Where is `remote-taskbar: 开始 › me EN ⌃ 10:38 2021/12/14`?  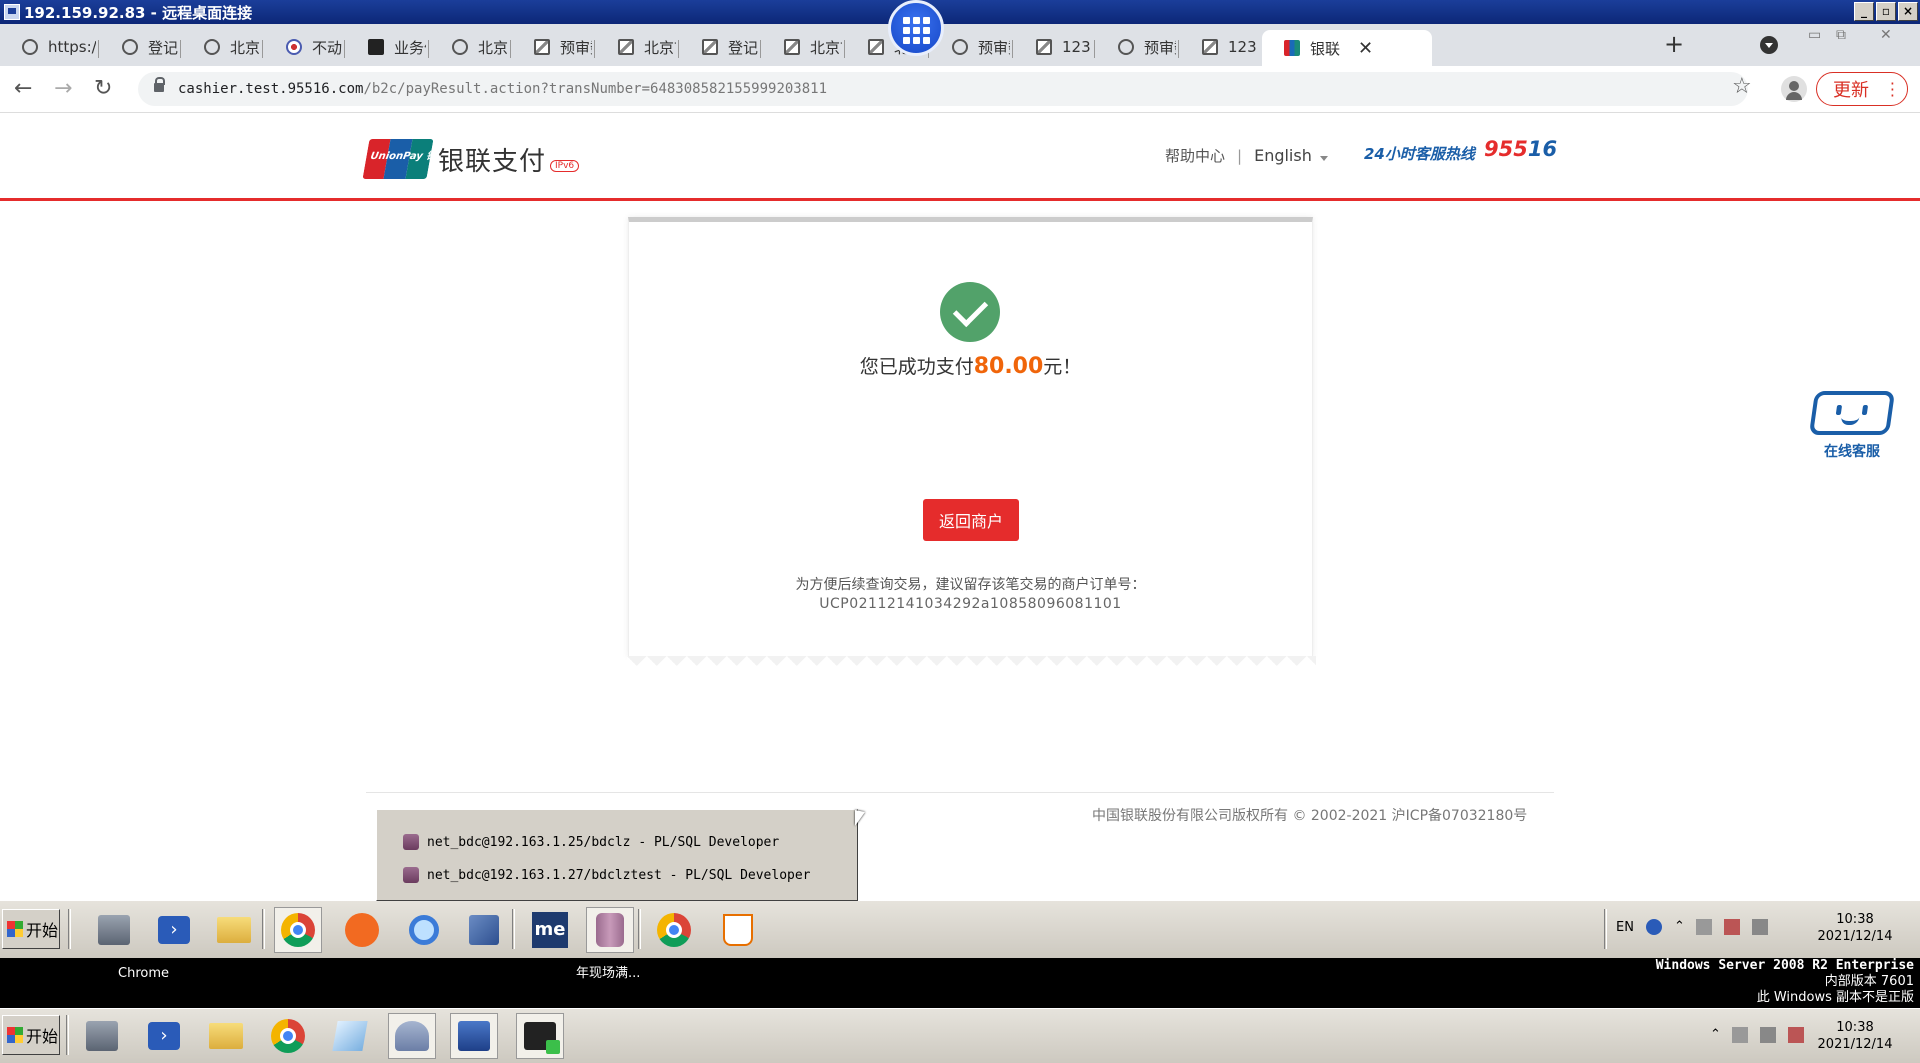
remote-taskbar: 开始 › me EN ⌃ 10:38 2021/12/14 is located at coordinates (960, 929).